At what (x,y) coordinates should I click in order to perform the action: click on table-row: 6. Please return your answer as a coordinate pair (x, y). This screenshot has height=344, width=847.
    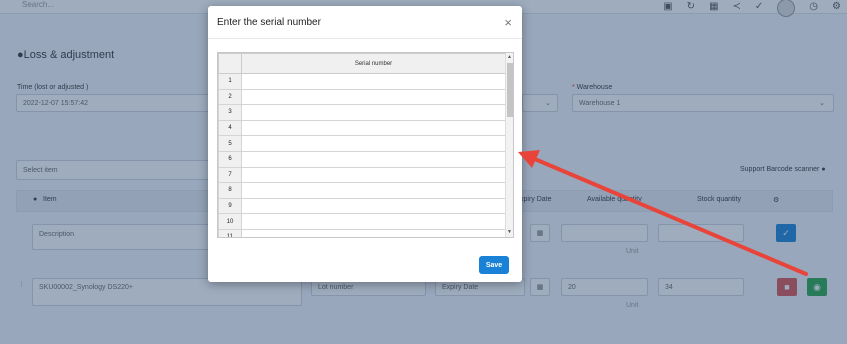
    Looking at the image, I should click on (362, 159).